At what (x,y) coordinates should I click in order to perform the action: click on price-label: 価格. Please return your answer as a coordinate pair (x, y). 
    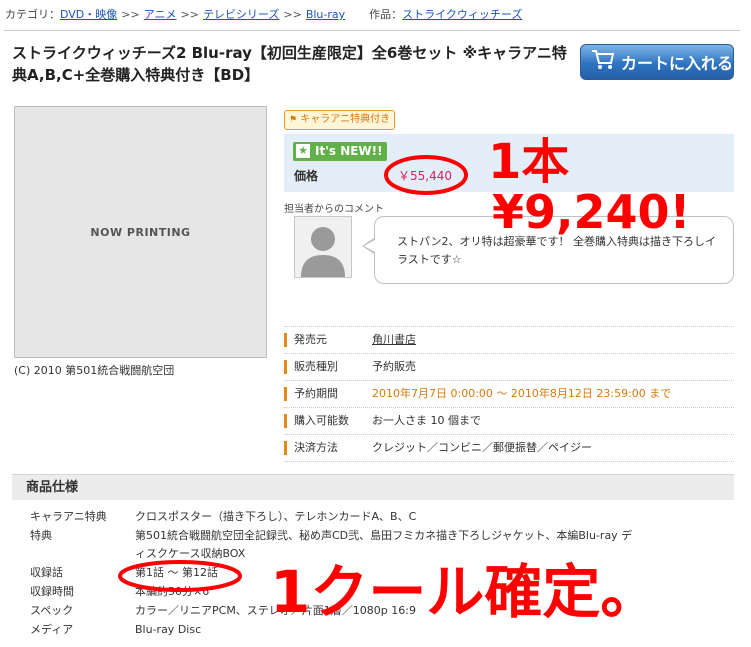
    Looking at the image, I should click on (306, 176).